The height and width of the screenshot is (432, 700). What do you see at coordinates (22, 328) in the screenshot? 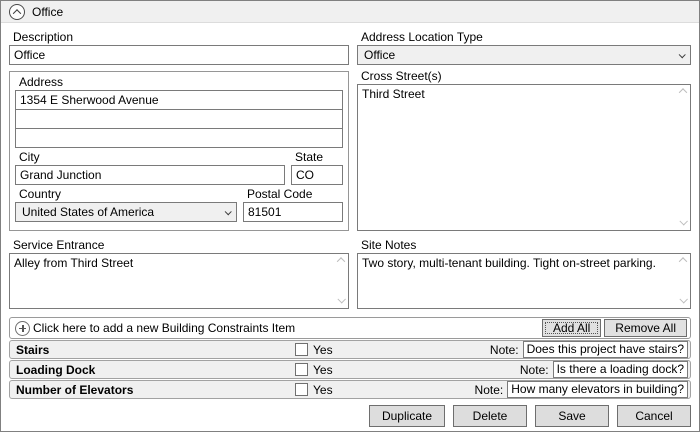
I see `plus-circle-icon` at bounding box center [22, 328].